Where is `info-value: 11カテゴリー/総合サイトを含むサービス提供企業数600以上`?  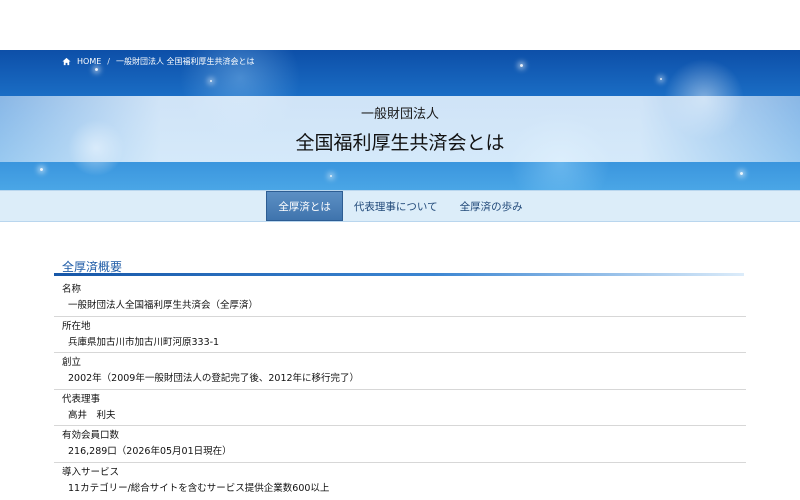 info-value: 11カテゴリー/総合サイトを含むサービス提供企業数600以上 is located at coordinates (199, 488).